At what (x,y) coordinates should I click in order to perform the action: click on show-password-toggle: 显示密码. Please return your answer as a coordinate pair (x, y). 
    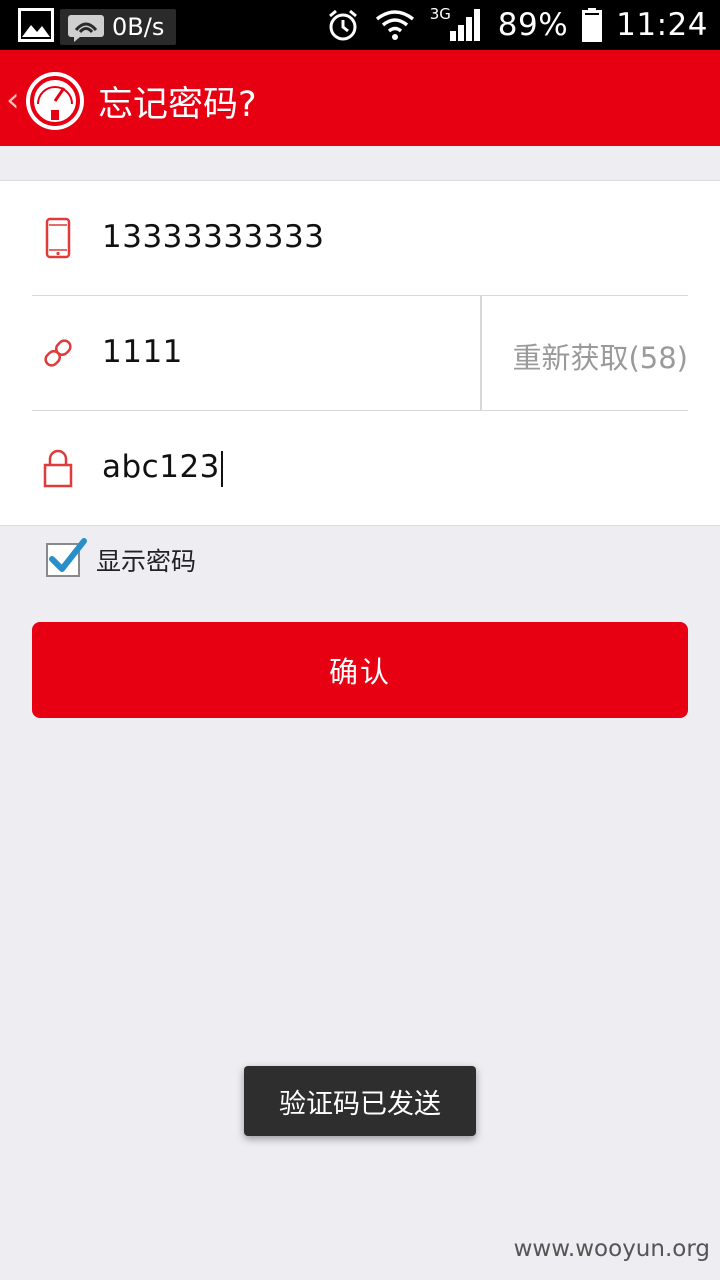
    Looking at the image, I should click on (121, 559).